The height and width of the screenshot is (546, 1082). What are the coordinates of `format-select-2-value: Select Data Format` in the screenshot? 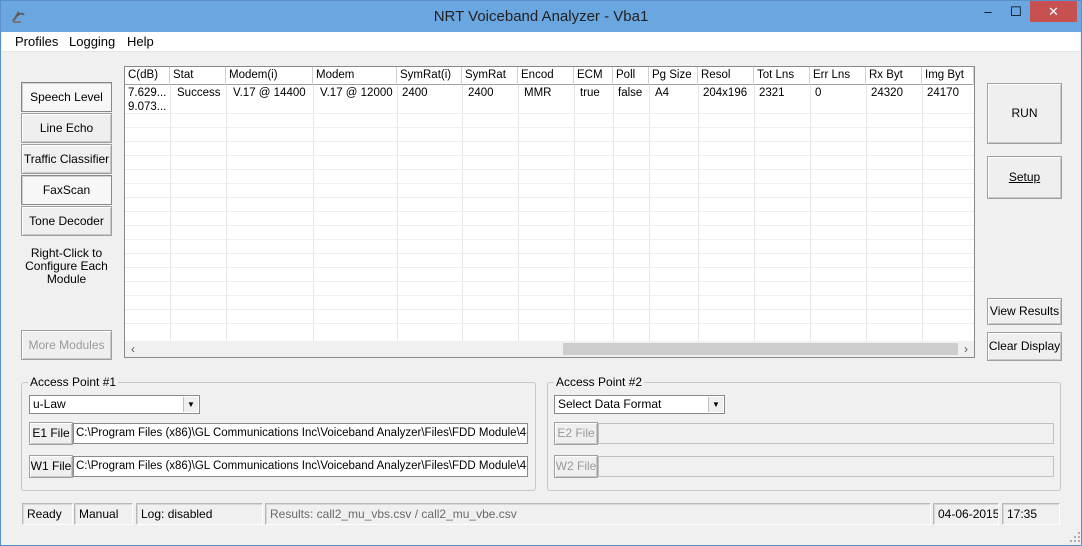 It's located at (610, 404).